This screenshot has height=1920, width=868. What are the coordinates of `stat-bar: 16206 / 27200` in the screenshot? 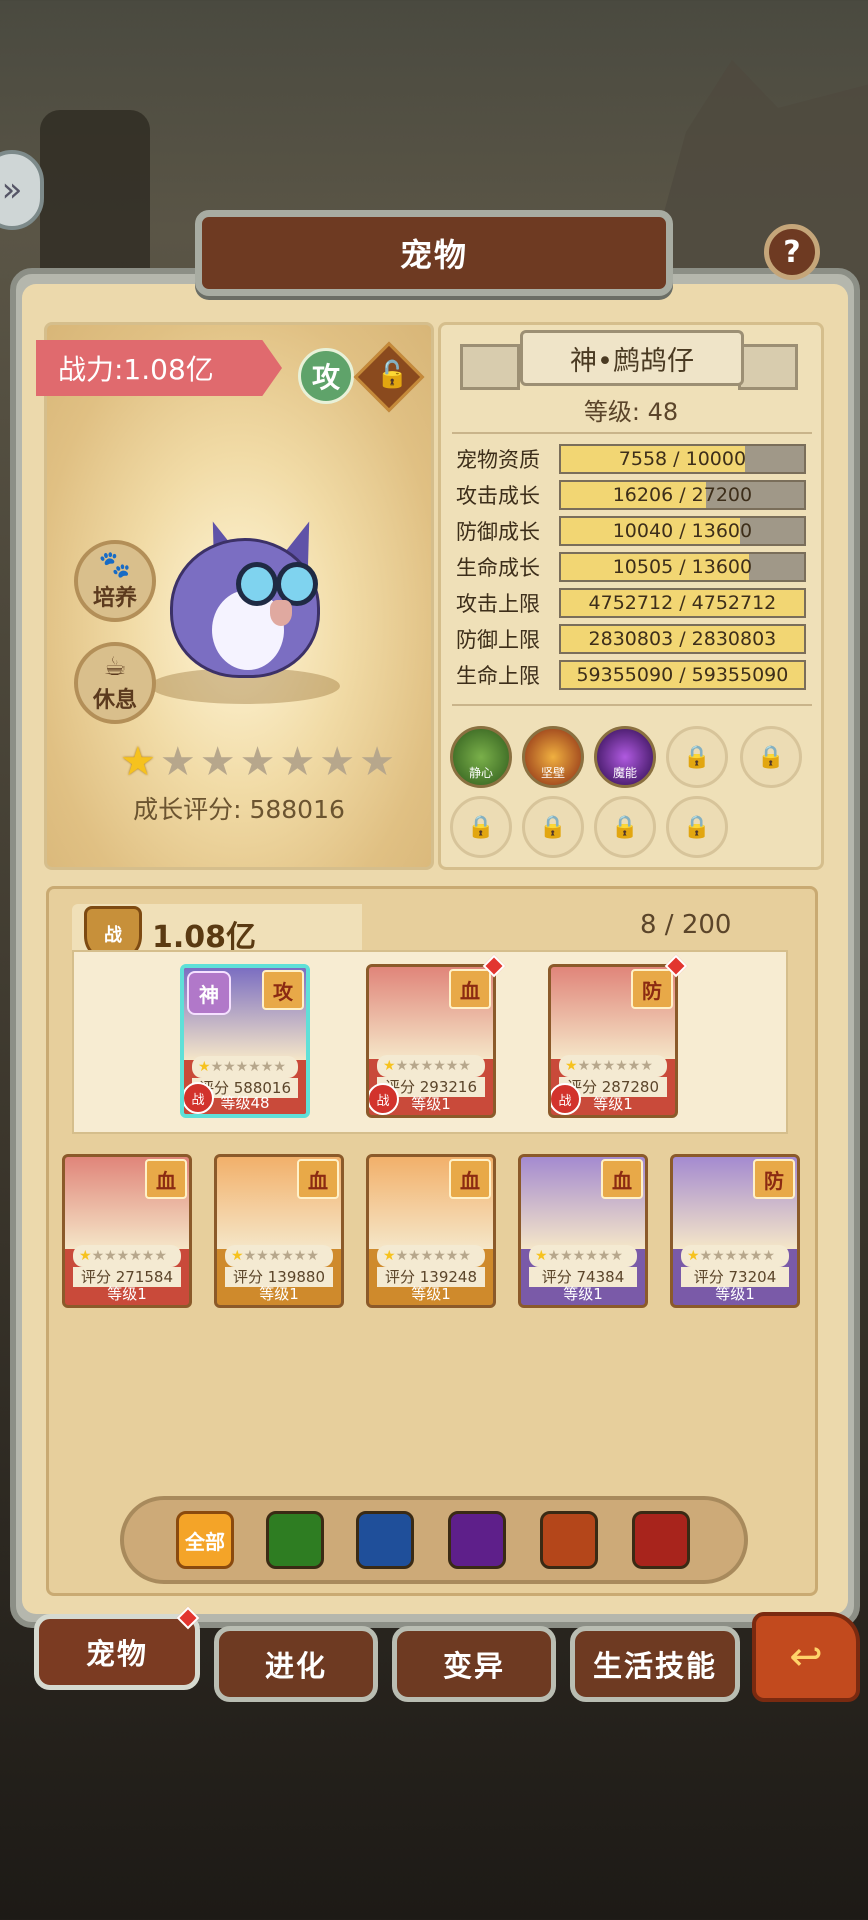 It's located at (682, 495).